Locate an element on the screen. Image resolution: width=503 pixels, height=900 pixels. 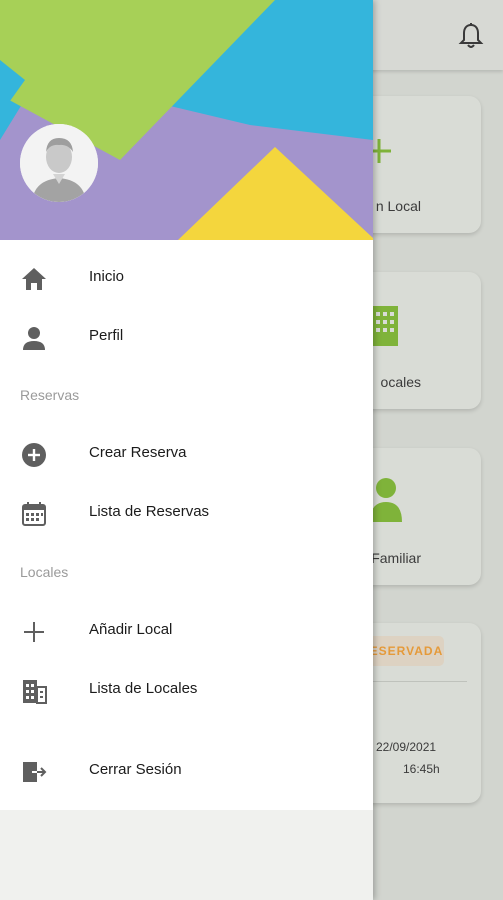
calendar-icon is located at coordinates (34, 514).